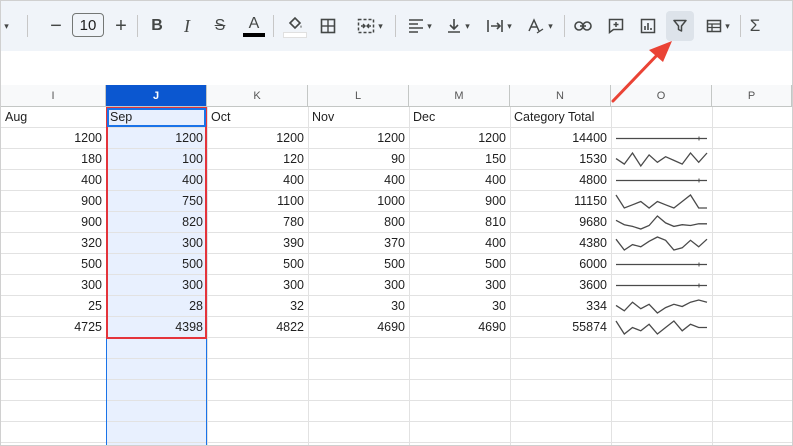 This screenshot has height=446, width=793. Describe the element at coordinates (416, 26) in the screenshot. I see `horizontal-align-icon` at that location.